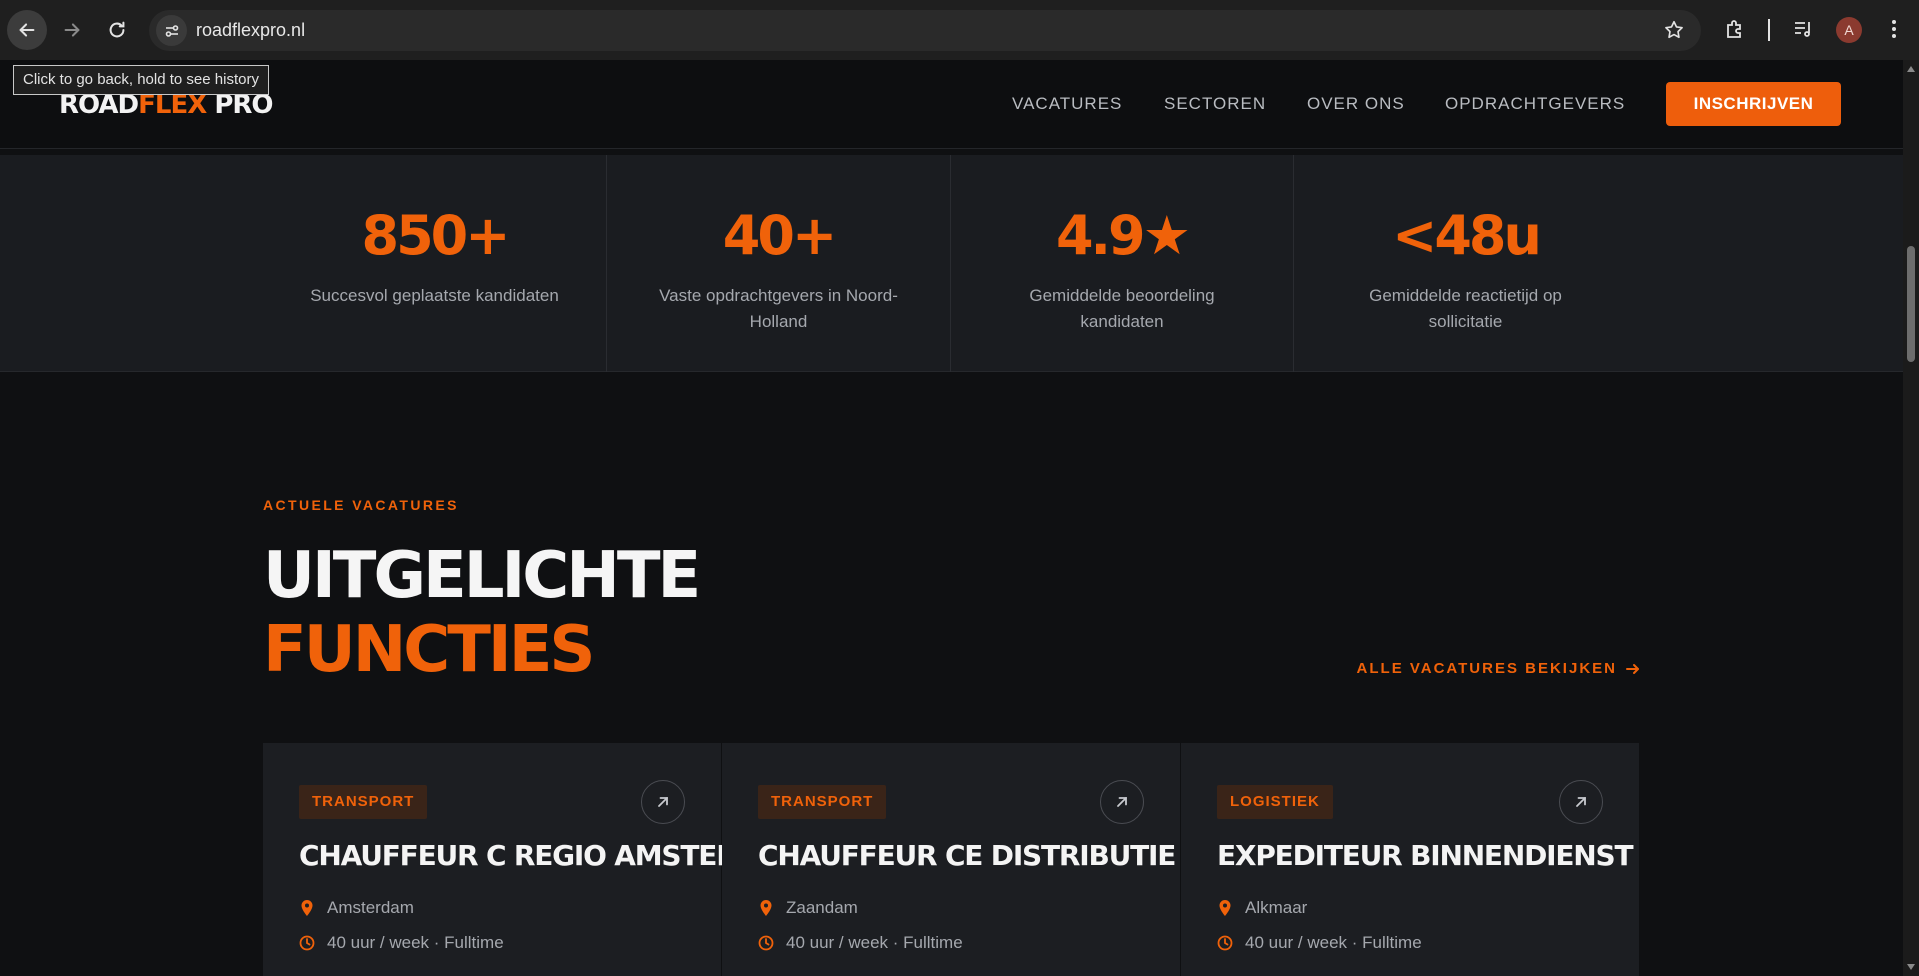 The width and height of the screenshot is (1919, 976). What do you see at coordinates (822, 907) in the screenshot?
I see `location-text: Zaandam` at bounding box center [822, 907].